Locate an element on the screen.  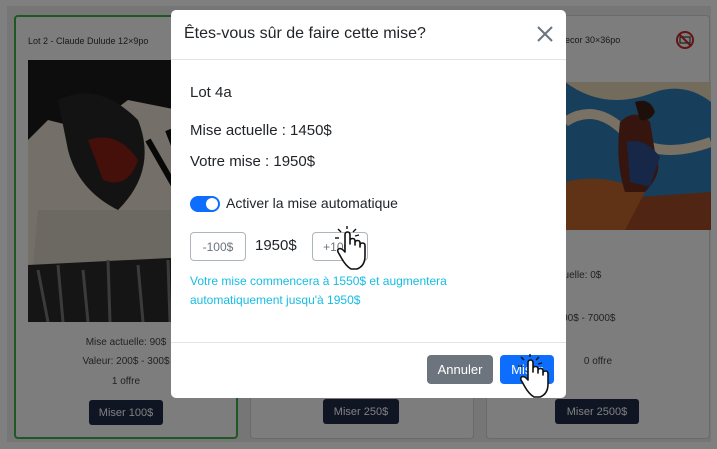
lot-name: Lot 4a is located at coordinates (211, 92).